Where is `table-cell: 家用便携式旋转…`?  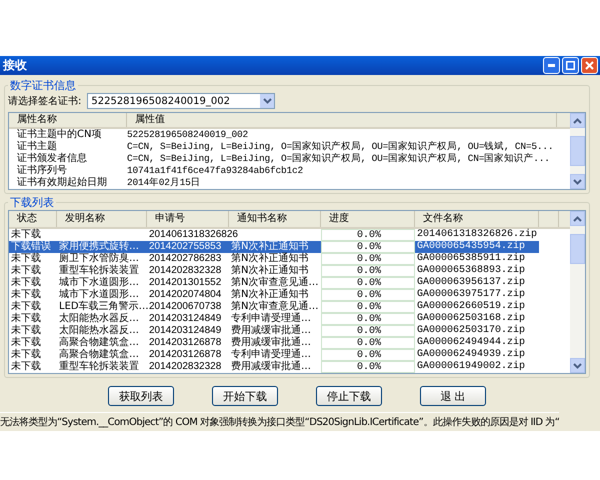
table-cell: 家用便携式旋转… is located at coordinates (102, 247).